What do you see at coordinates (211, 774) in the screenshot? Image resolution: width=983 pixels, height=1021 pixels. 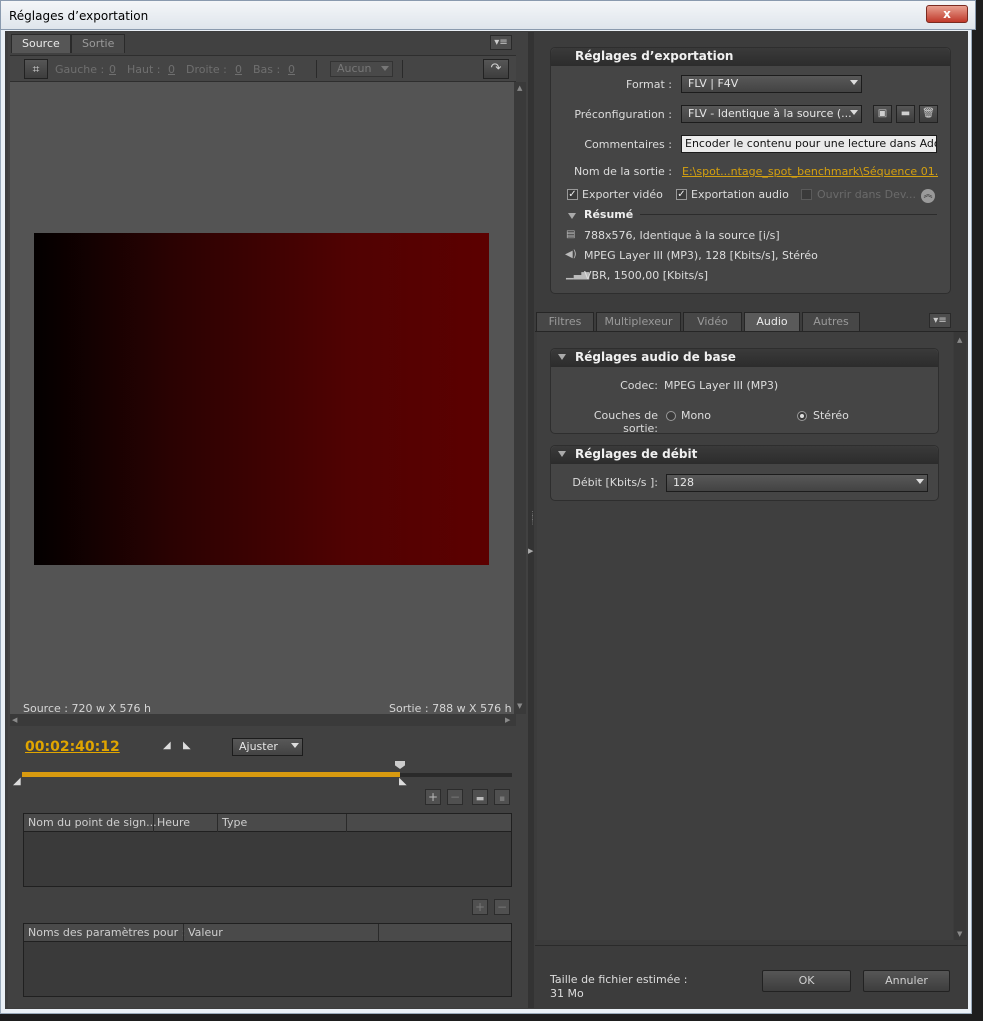 I see `timeline-work-area` at bounding box center [211, 774].